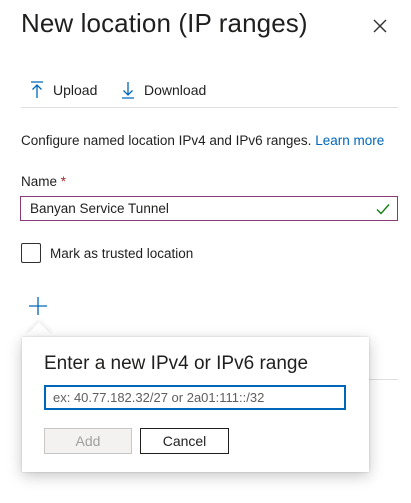 The width and height of the screenshot is (411, 503). I want to click on upload-icon, so click(37, 89).